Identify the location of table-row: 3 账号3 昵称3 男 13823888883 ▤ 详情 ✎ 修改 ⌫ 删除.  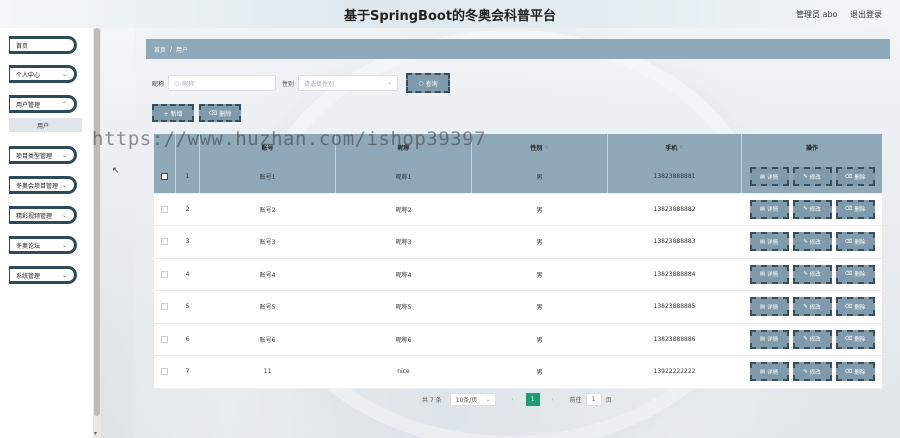
(518, 242).